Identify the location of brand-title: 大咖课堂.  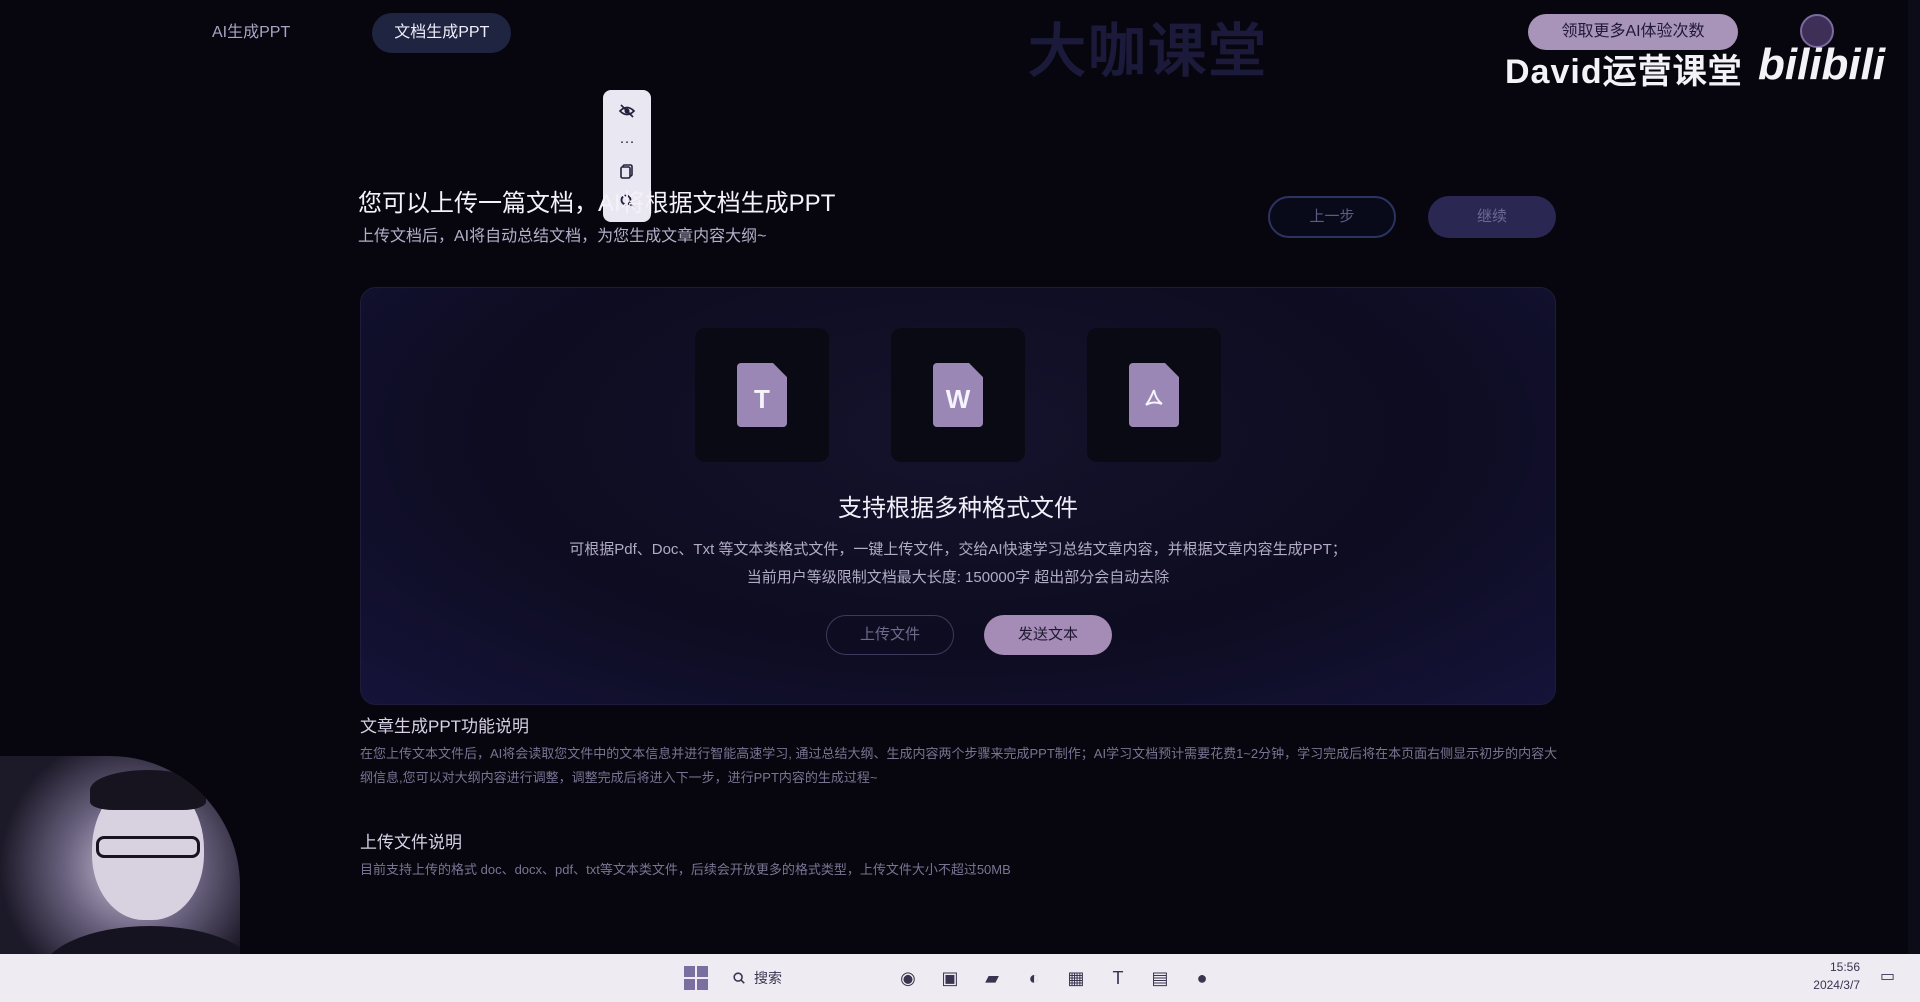
(1148, 51).